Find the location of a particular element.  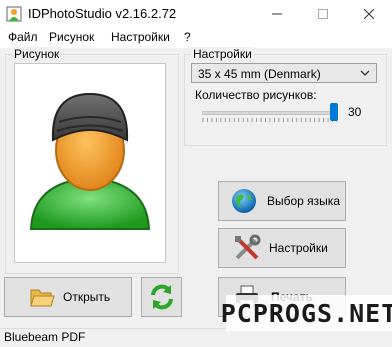

close-button is located at coordinates (369, 14).